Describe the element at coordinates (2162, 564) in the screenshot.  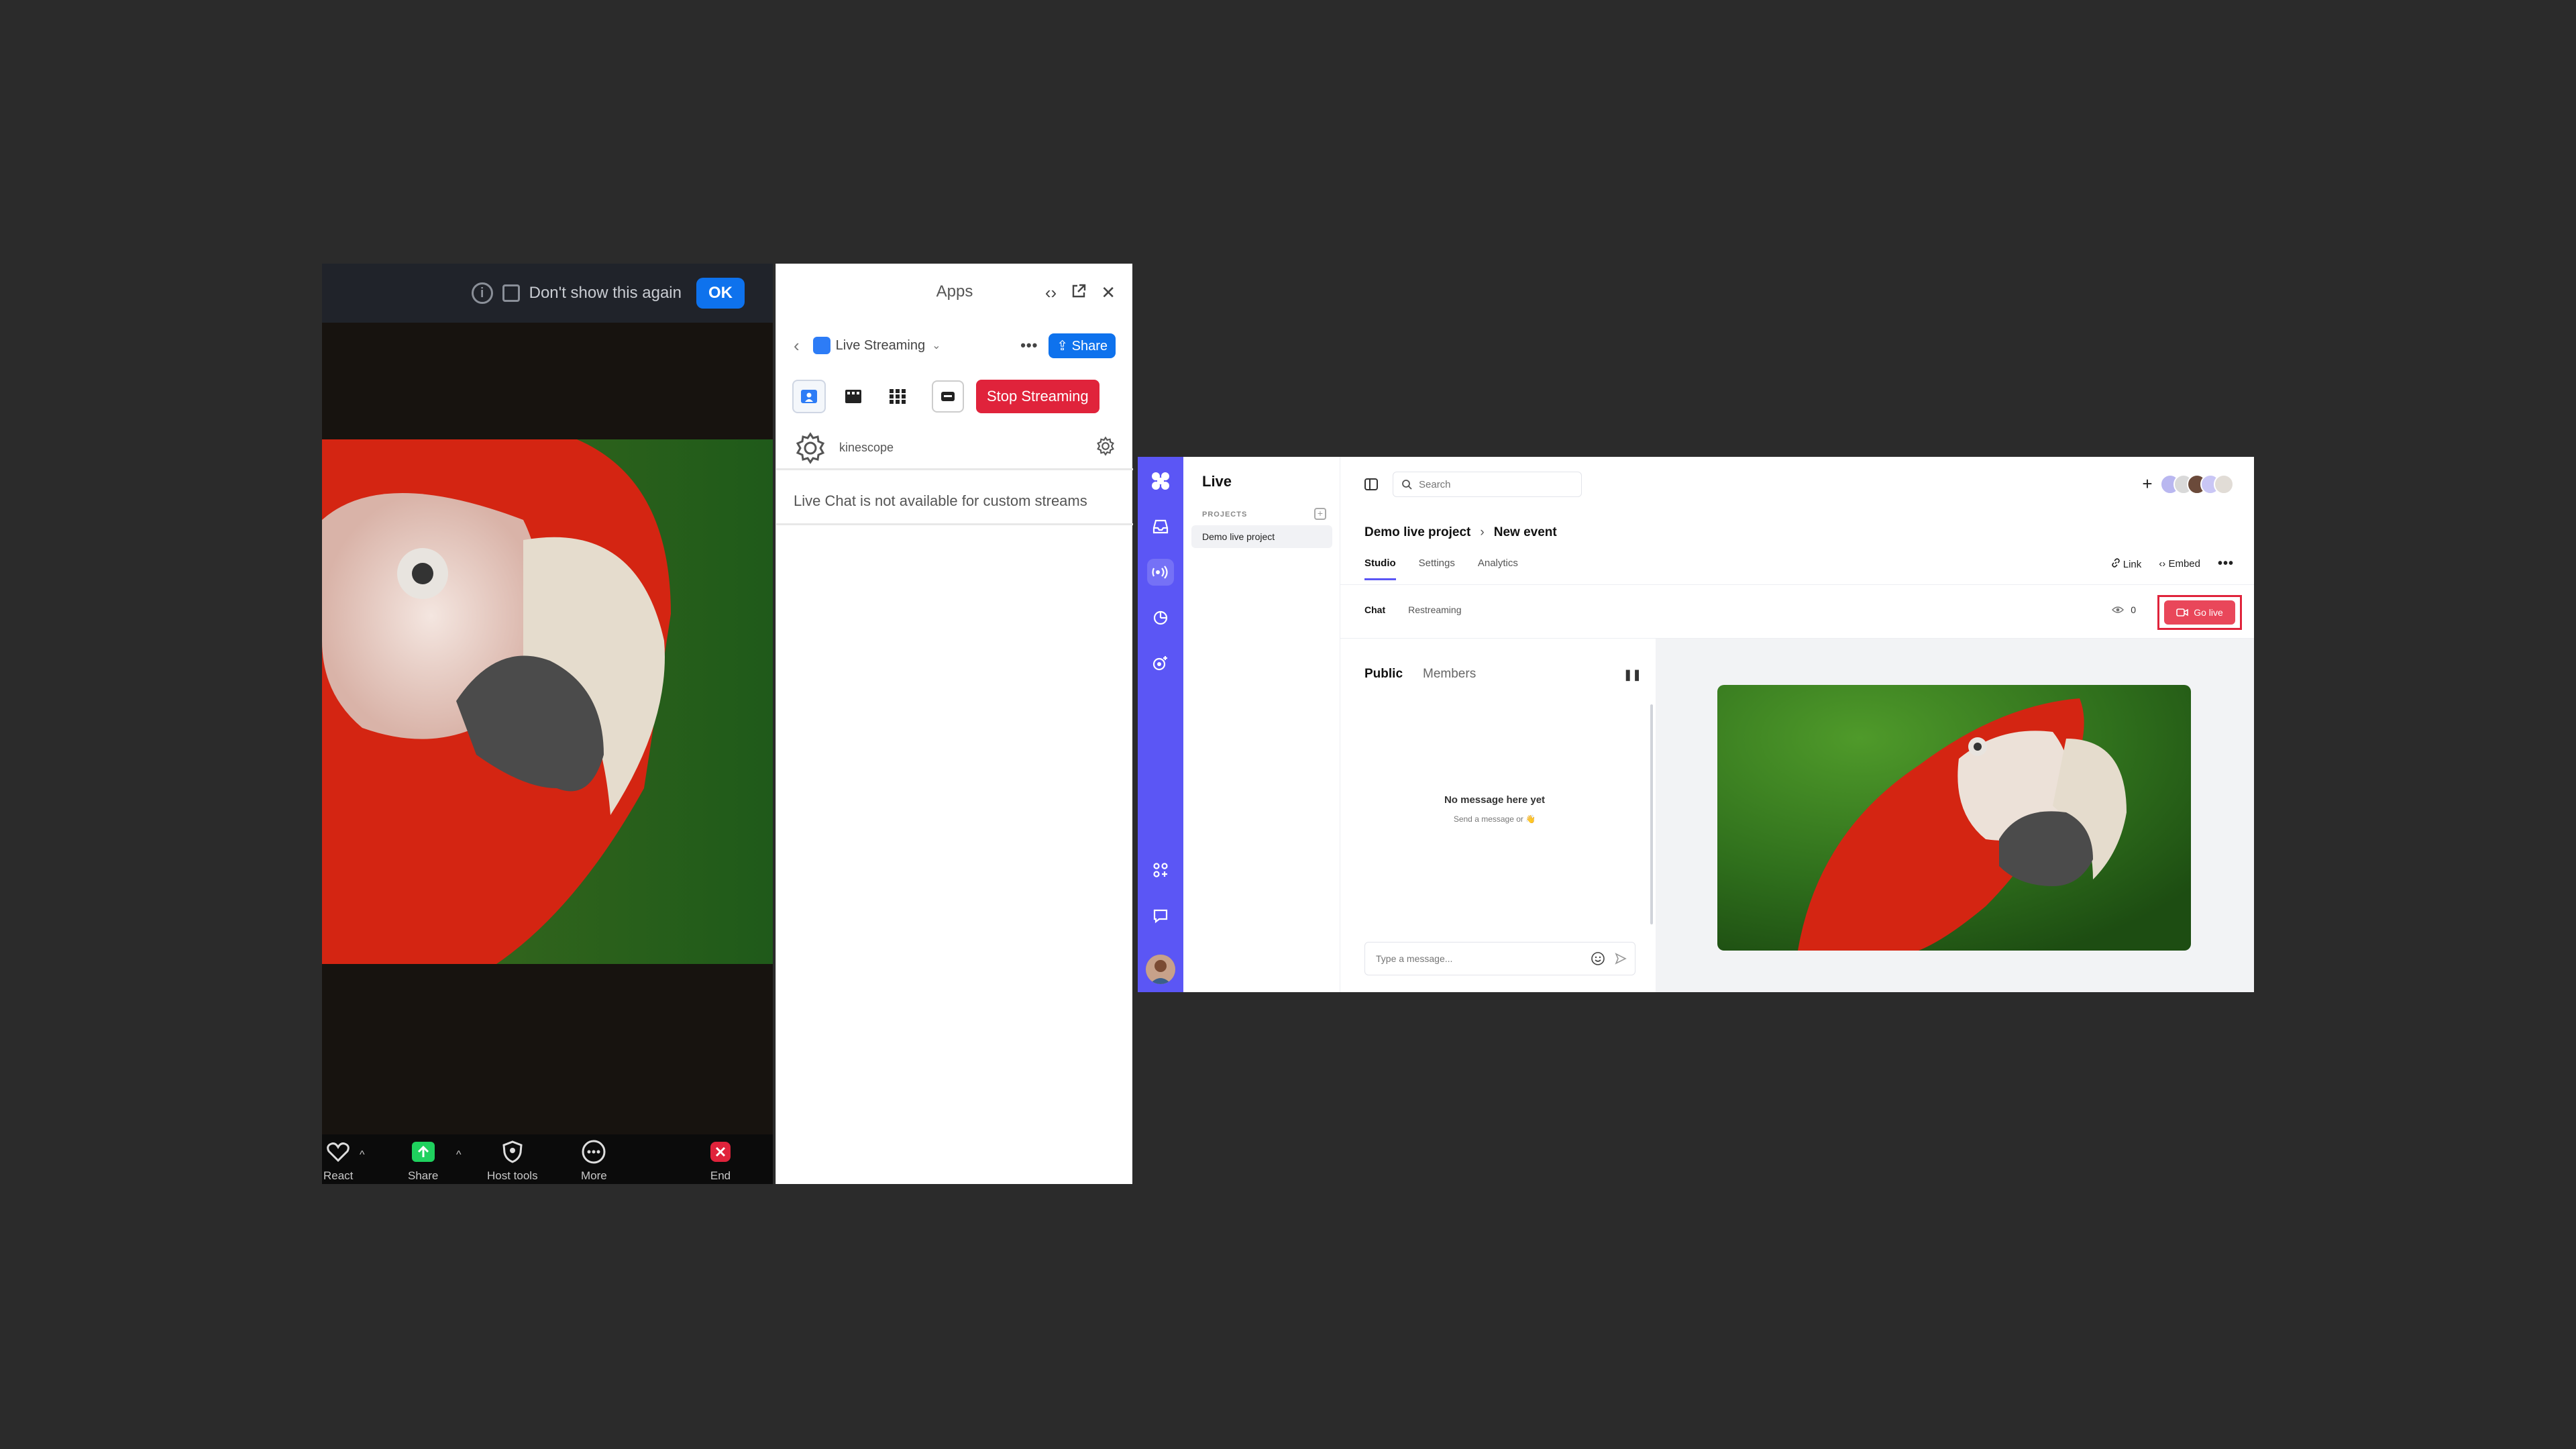
I see `embed-code-icon: ‹›` at that location.